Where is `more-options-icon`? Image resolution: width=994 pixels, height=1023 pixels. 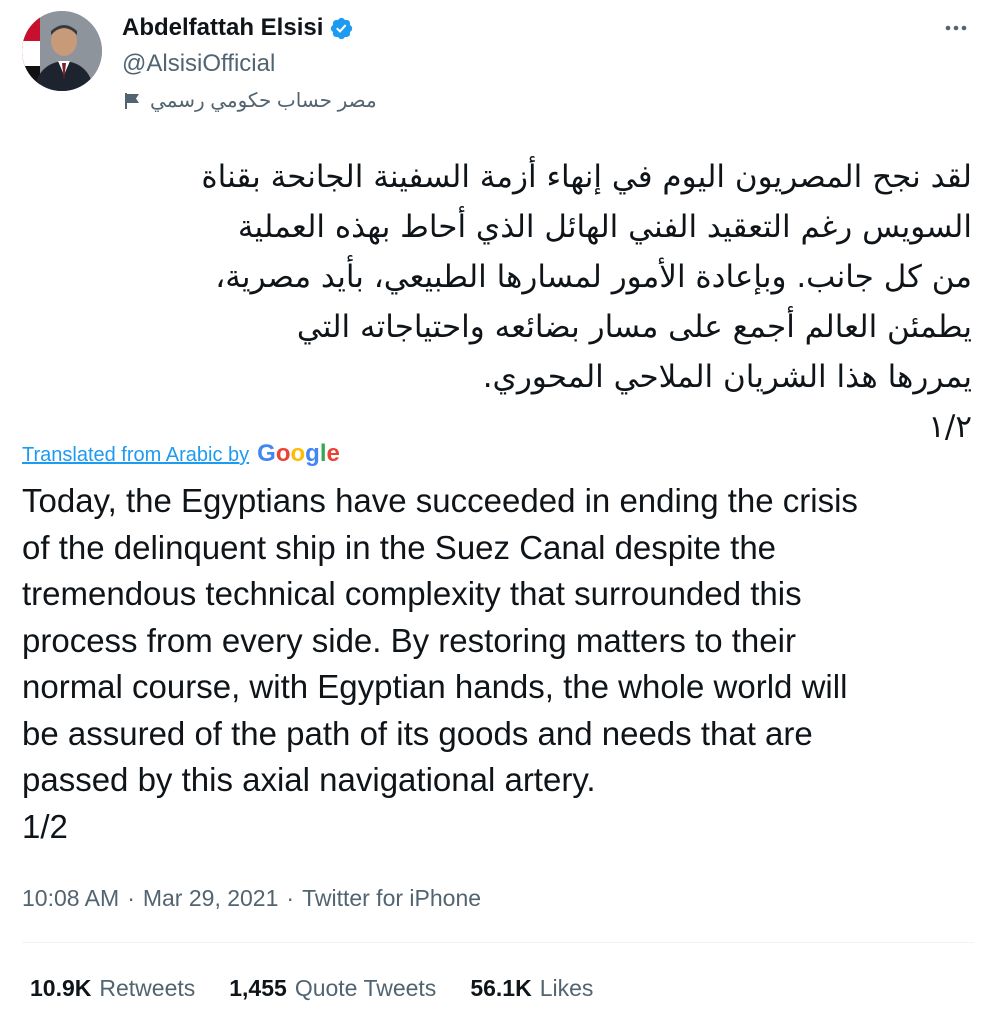
more-options-icon is located at coordinates (956, 28).